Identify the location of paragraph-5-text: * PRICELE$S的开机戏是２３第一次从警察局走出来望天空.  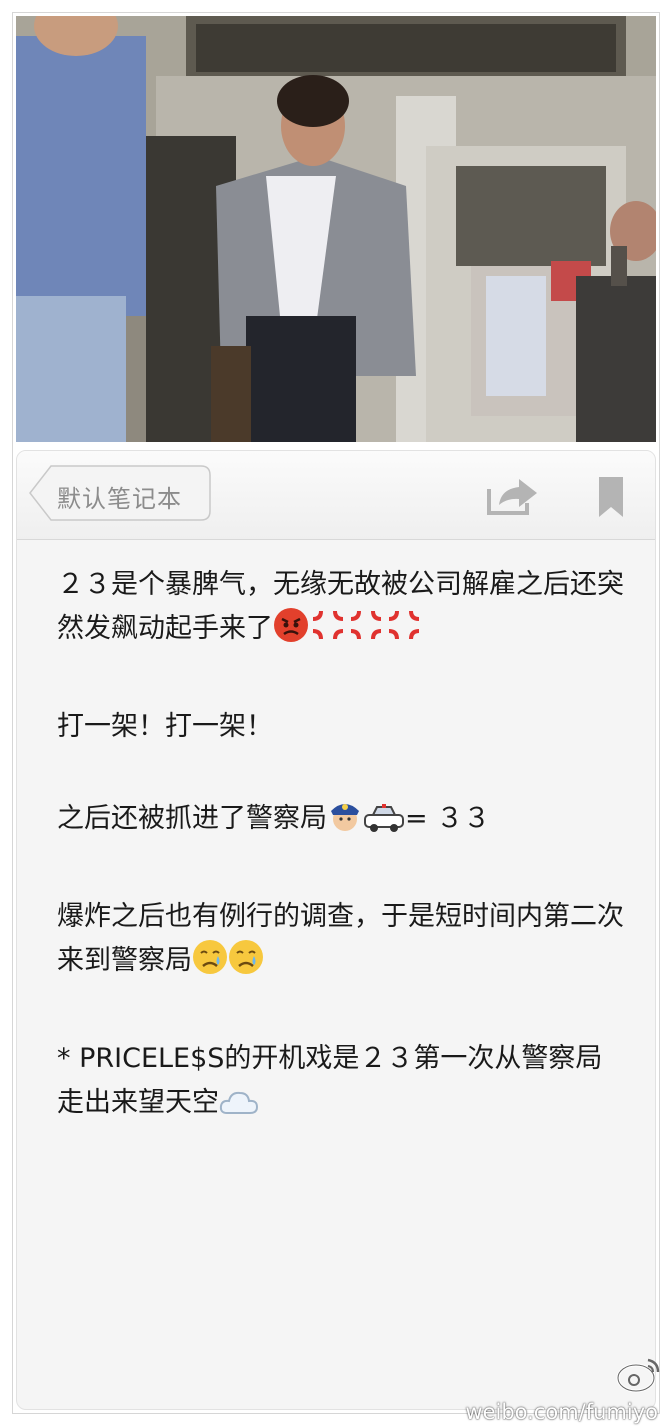
(330, 1080).